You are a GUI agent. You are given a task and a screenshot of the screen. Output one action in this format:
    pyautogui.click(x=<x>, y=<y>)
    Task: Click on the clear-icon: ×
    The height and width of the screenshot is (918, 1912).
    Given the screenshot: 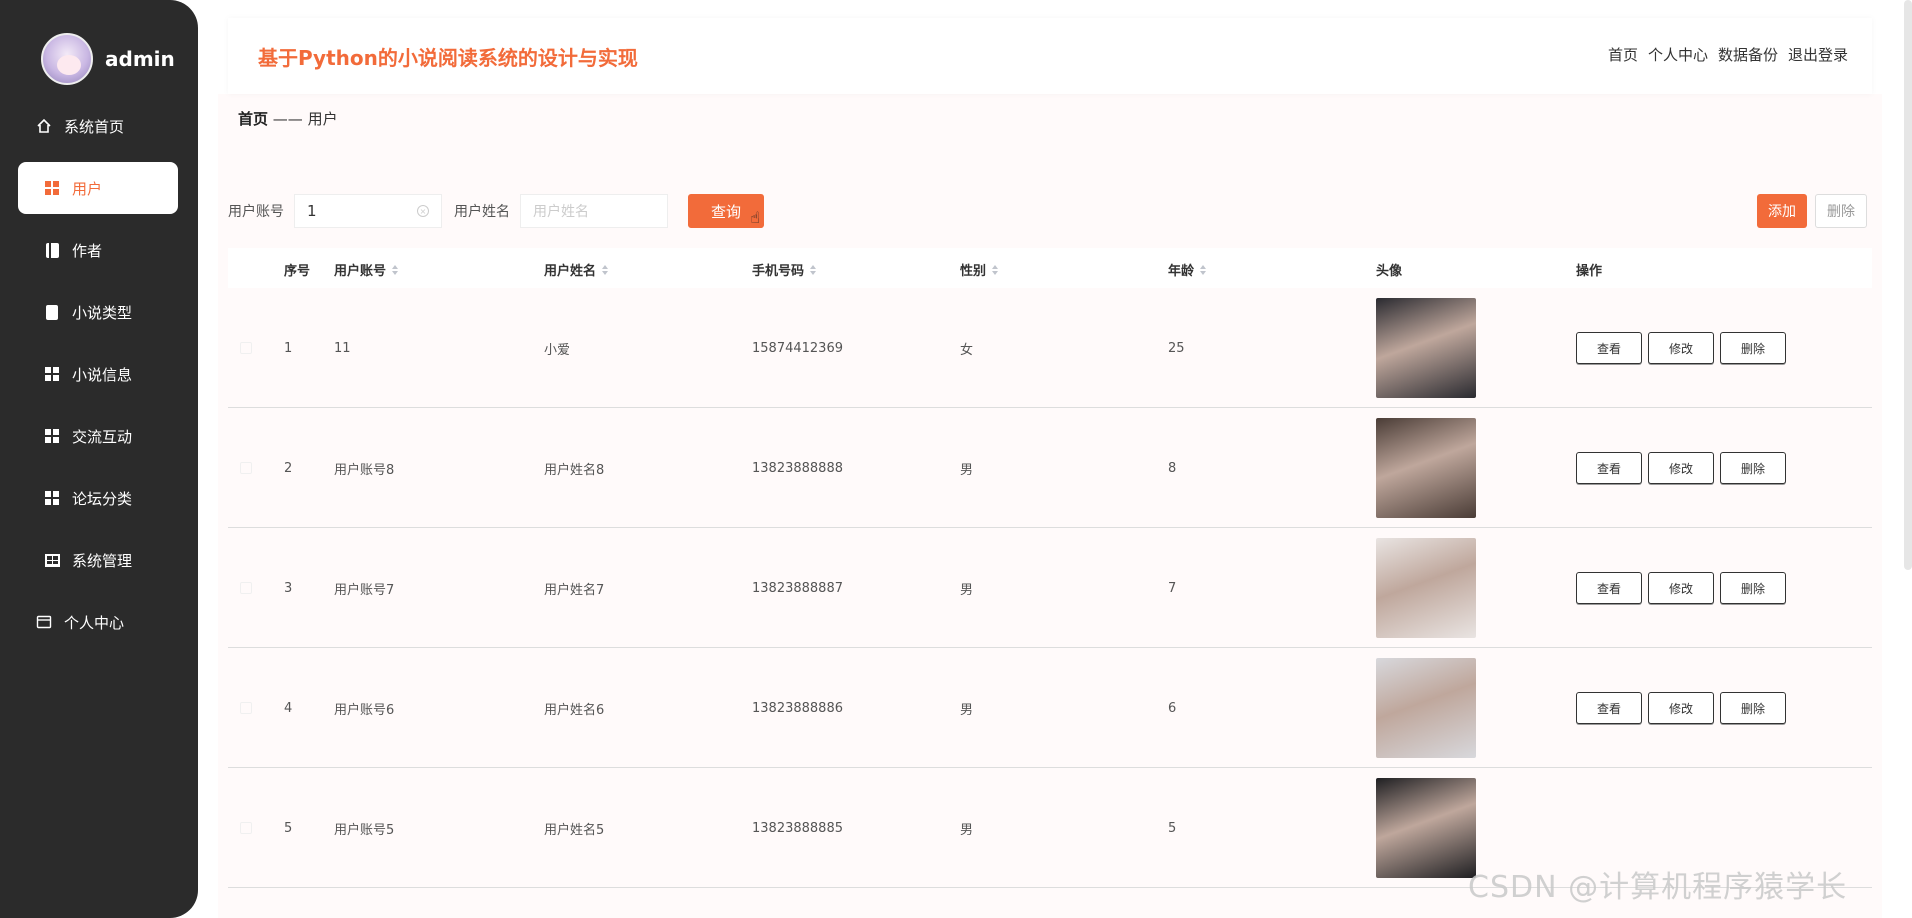 What is the action you would take?
    pyautogui.click(x=423, y=211)
    